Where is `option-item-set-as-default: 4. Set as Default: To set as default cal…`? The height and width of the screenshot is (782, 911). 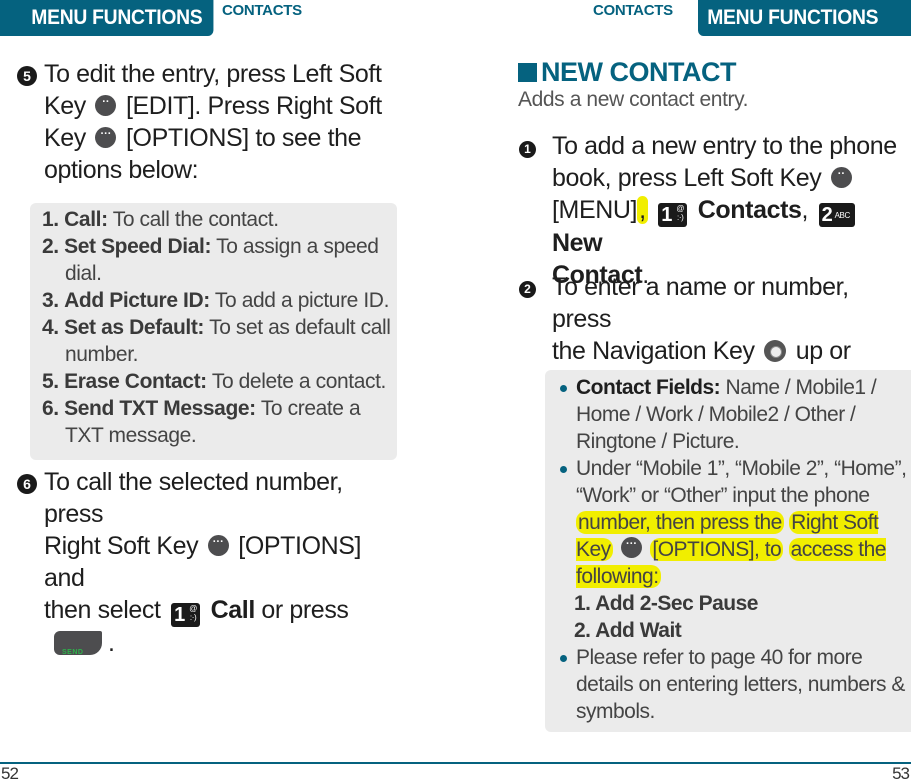 option-item-set-as-default: 4. Set as Default: To set as default cal… is located at coordinates (216, 341).